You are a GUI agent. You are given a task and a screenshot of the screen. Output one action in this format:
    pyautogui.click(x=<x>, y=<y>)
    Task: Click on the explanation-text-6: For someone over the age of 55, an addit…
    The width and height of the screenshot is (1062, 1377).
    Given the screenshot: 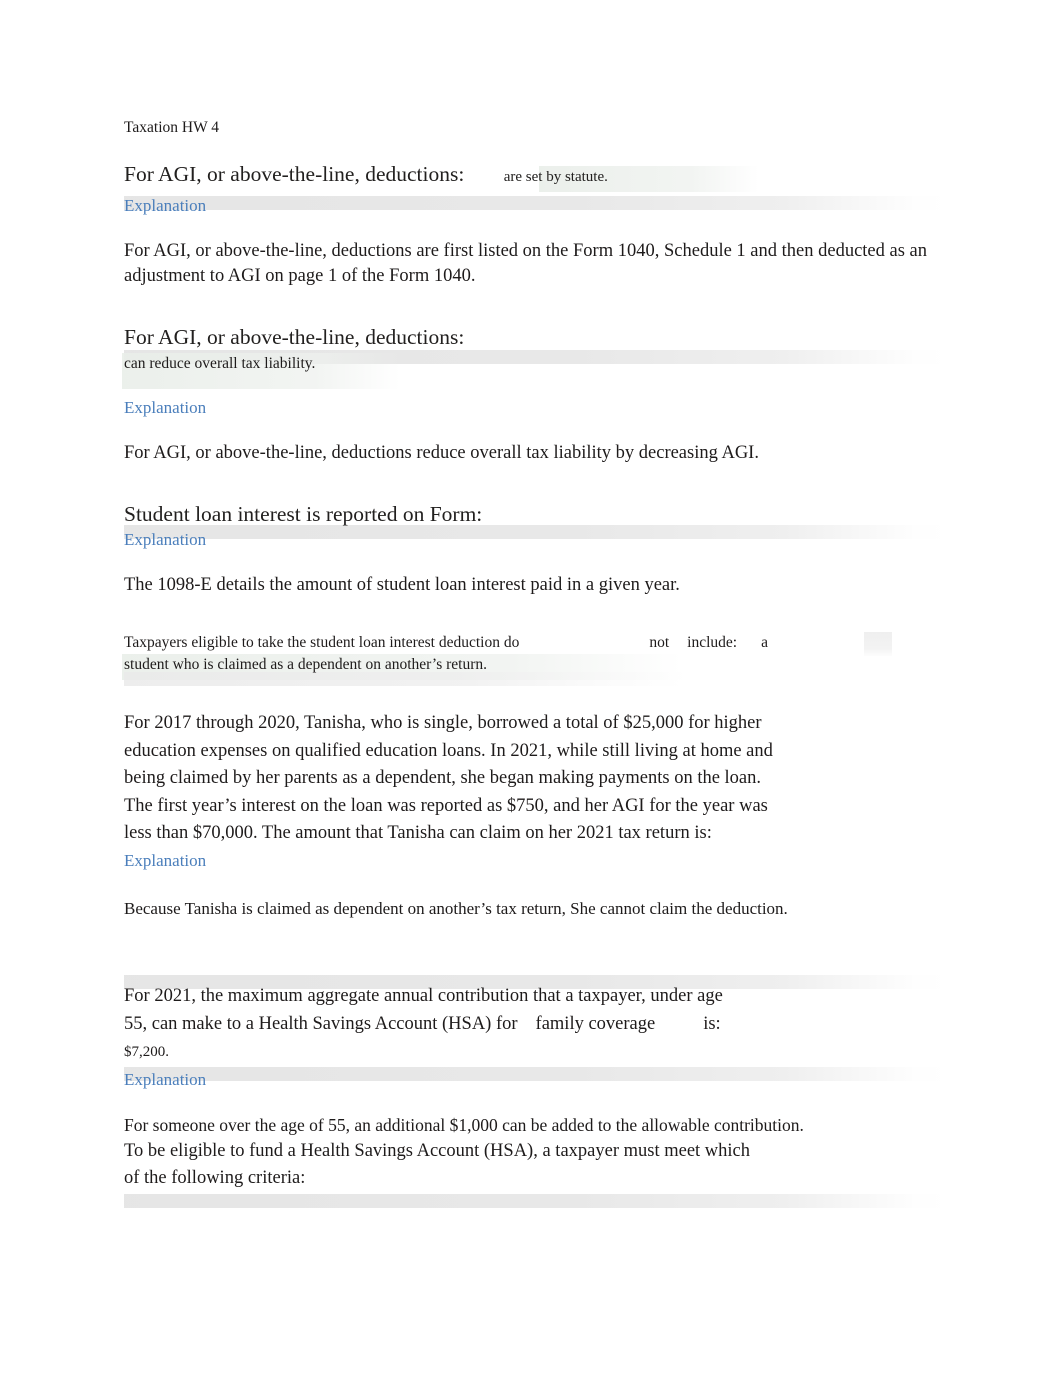 What is the action you would take?
    pyautogui.click(x=464, y=1124)
    